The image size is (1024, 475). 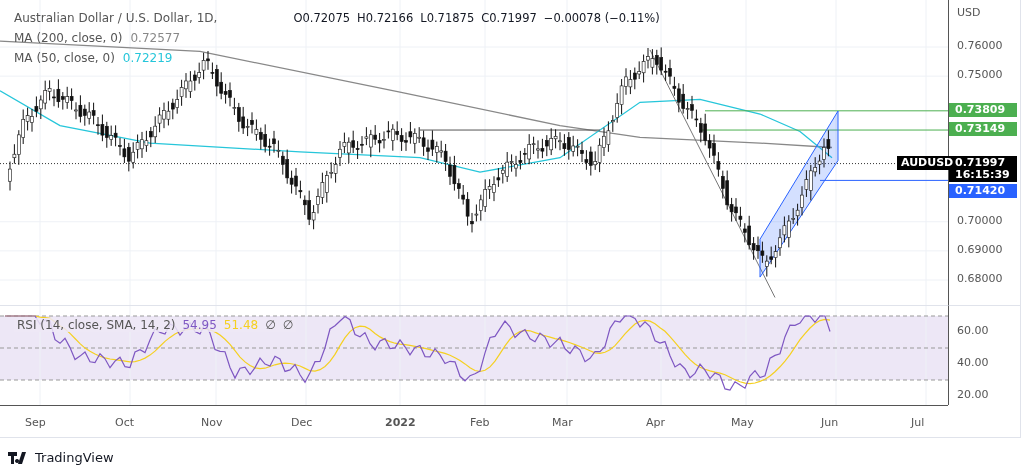 I want to click on price-tick: 0.70000, so click(x=980, y=220).